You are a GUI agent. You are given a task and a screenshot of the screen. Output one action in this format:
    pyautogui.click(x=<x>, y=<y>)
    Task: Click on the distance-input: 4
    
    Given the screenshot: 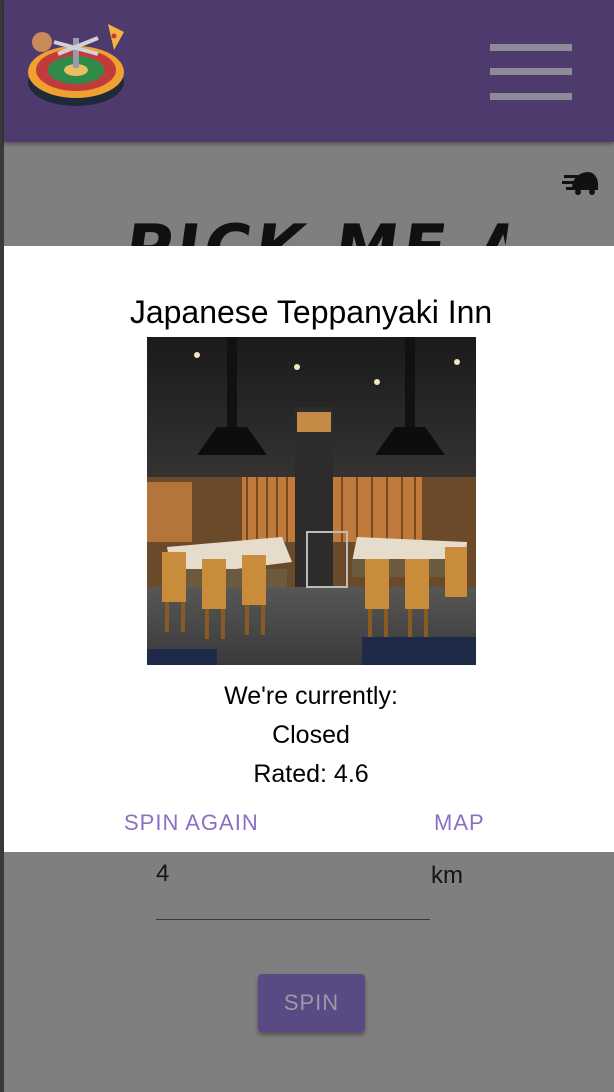 What is the action you would take?
    pyautogui.click(x=162, y=874)
    